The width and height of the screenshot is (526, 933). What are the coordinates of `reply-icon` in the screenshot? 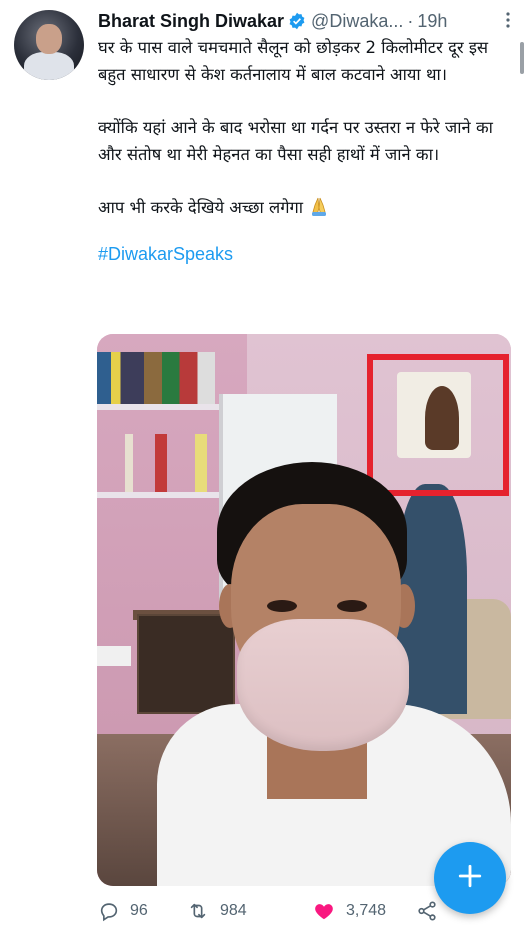 It's located at (109, 912).